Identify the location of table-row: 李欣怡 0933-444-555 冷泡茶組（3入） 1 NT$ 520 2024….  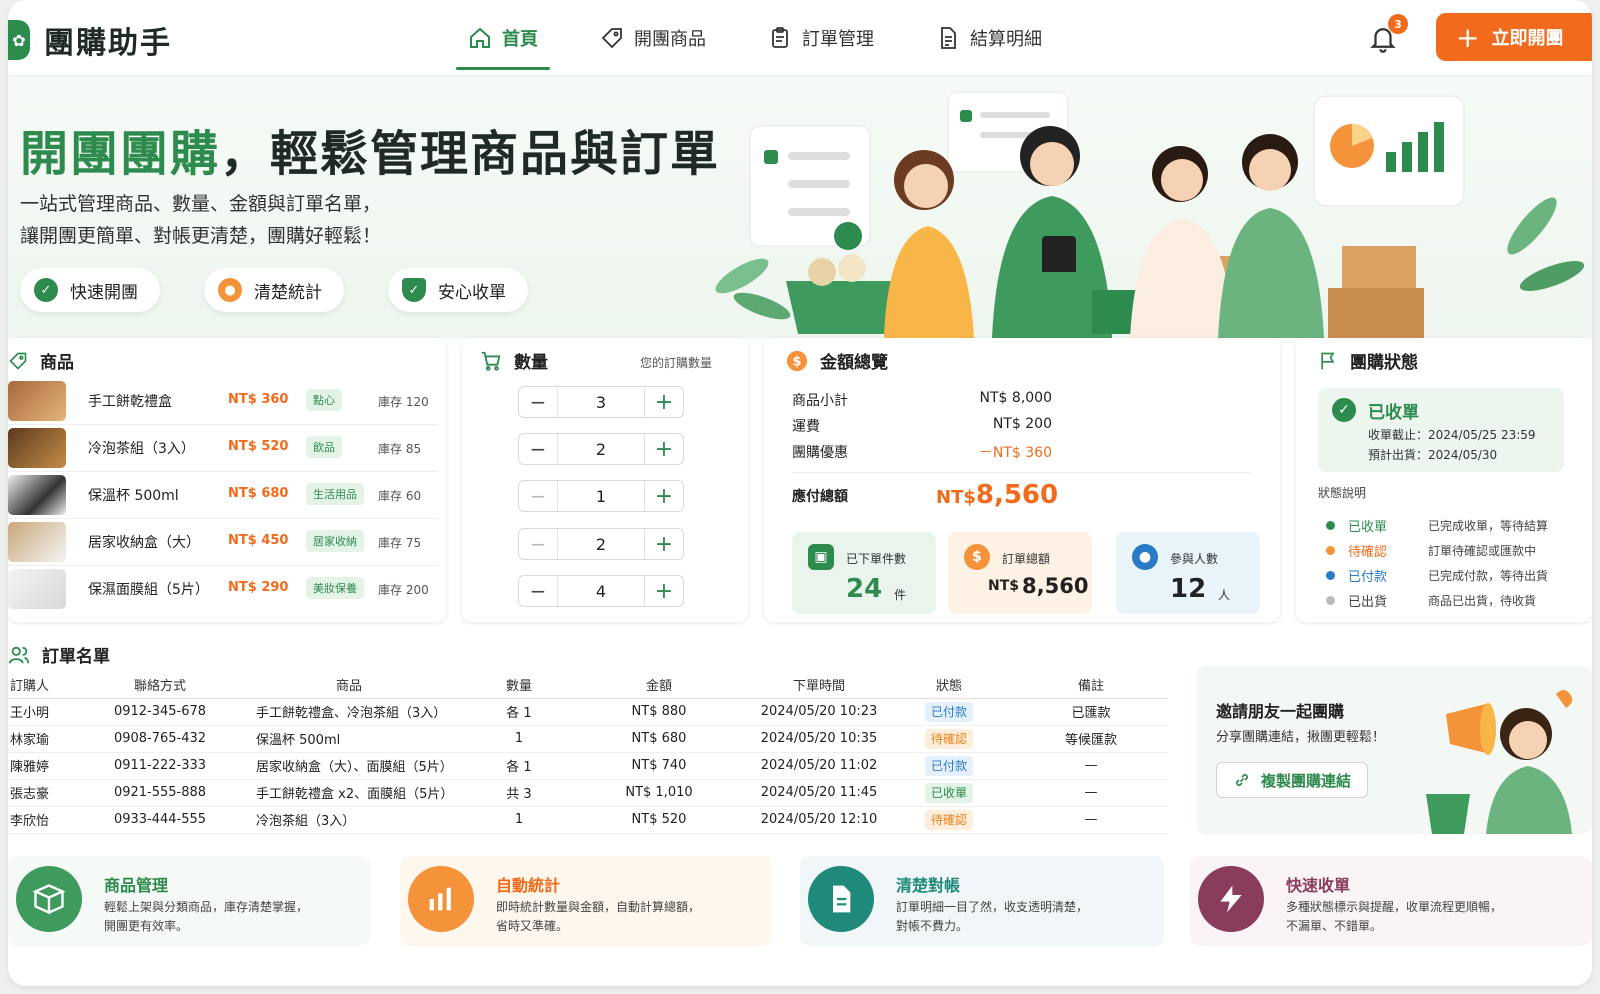
(588, 820).